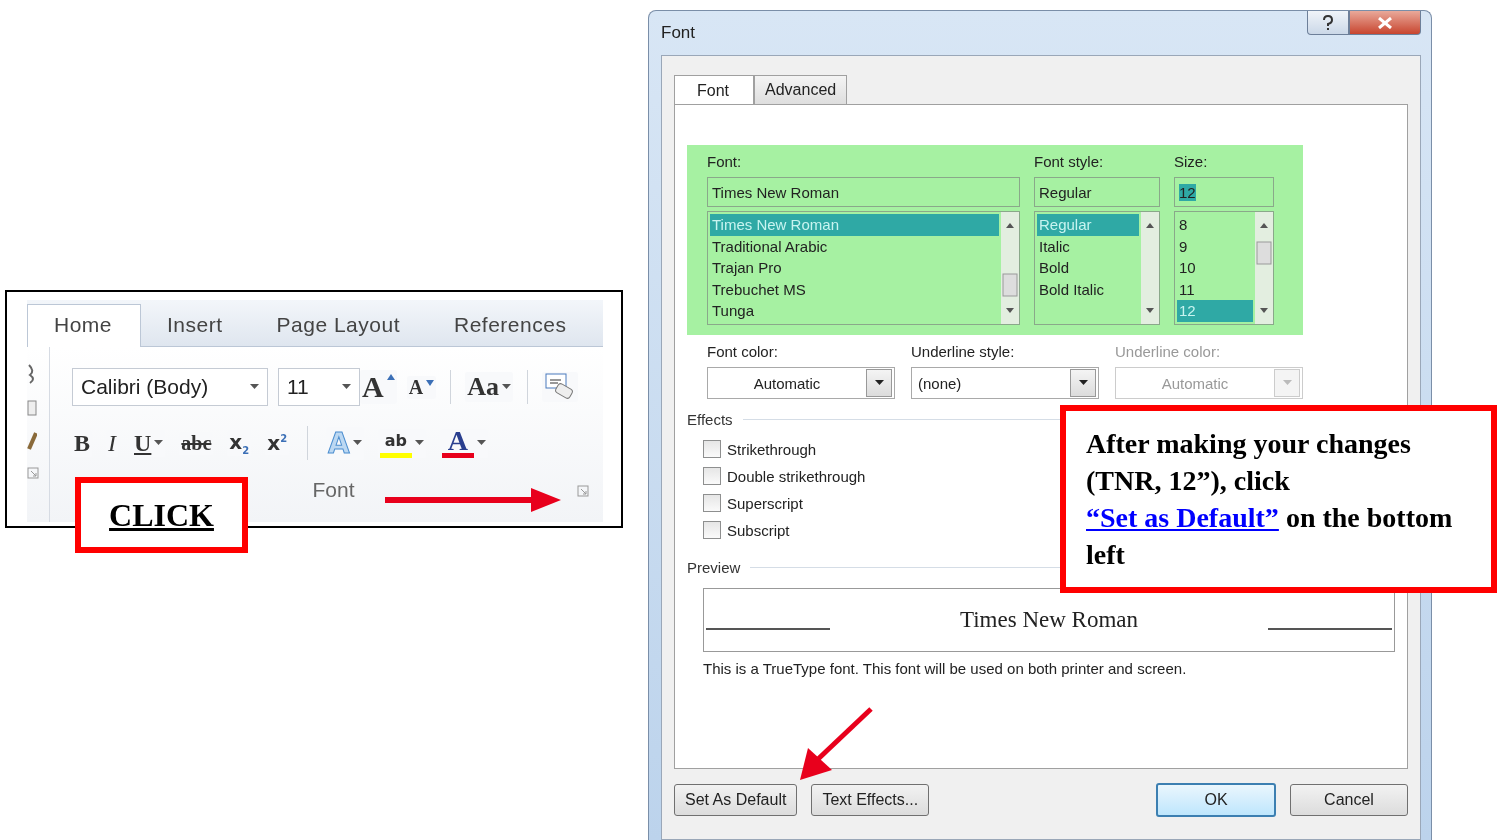 This screenshot has height=840, width=1504. I want to click on field-label: Underline style:, so click(963, 352).